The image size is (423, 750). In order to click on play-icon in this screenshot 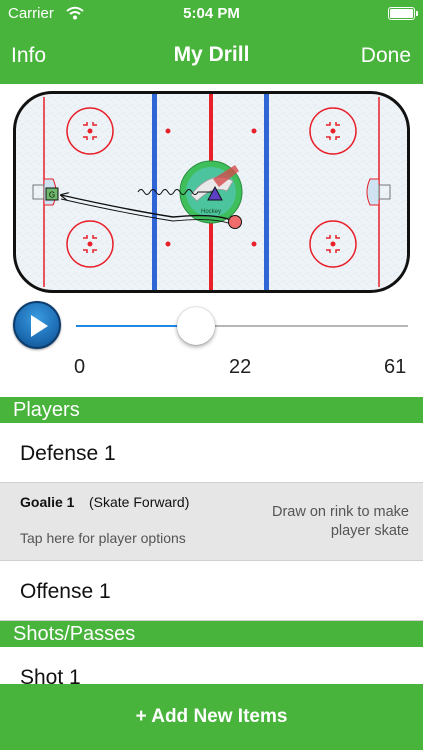, I will do `click(39, 326)`.